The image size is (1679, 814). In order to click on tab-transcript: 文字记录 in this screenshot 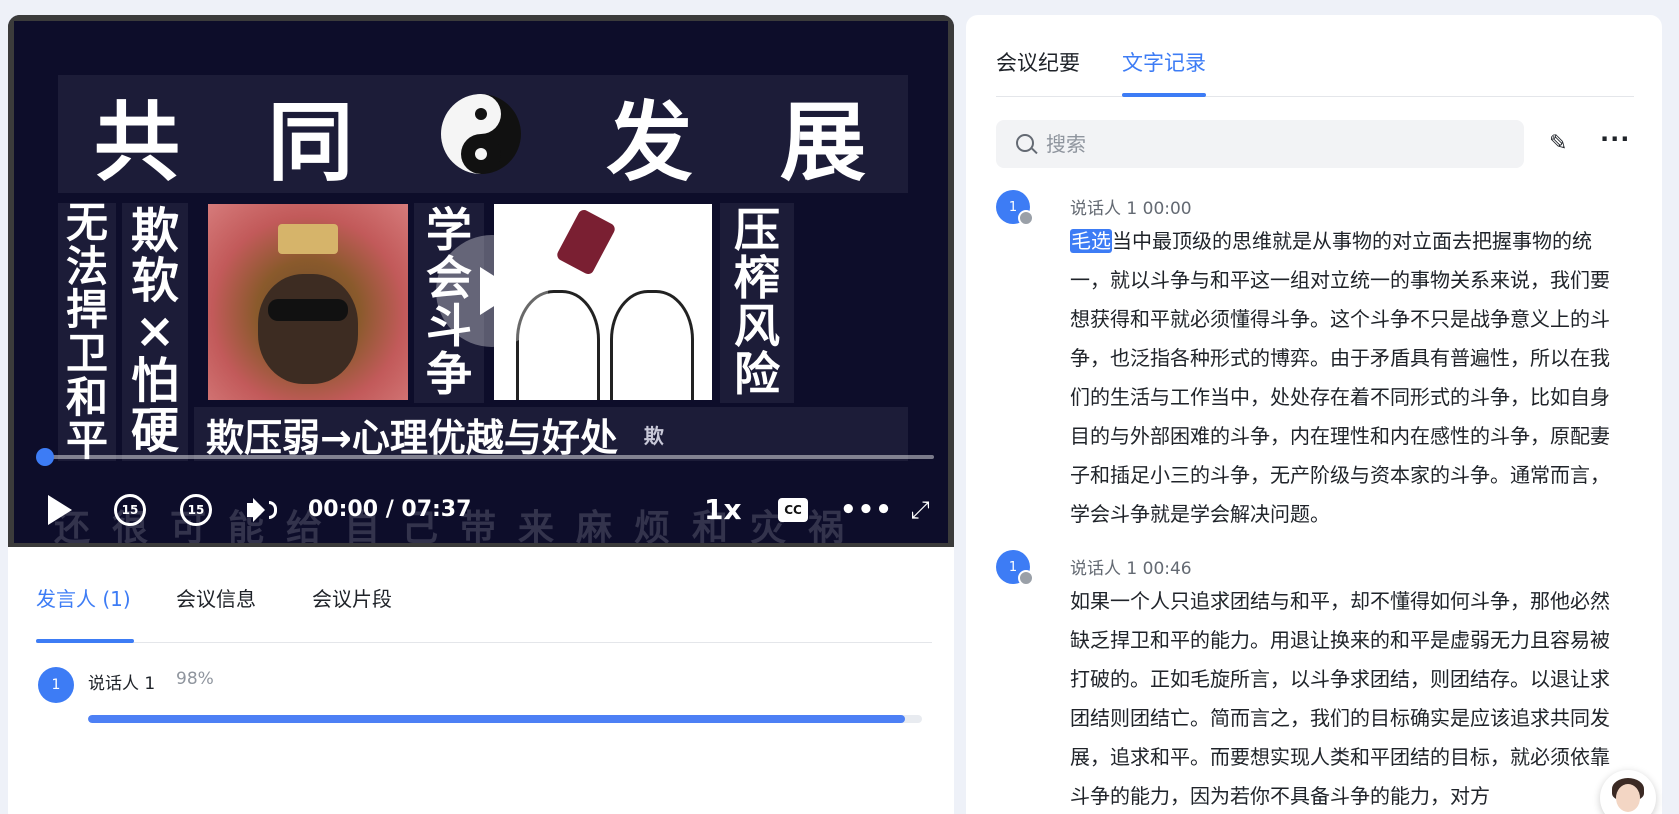, I will do `click(1164, 72)`.